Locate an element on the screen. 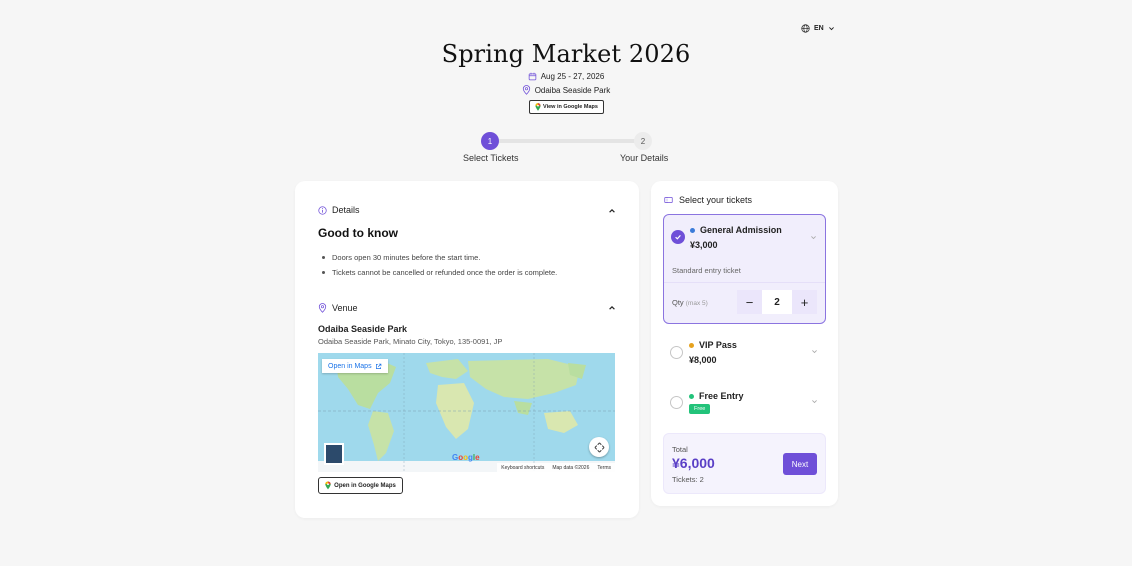 Image resolution: width=1132 pixels, height=566 pixels. stepper-track is located at coordinates (566, 141).